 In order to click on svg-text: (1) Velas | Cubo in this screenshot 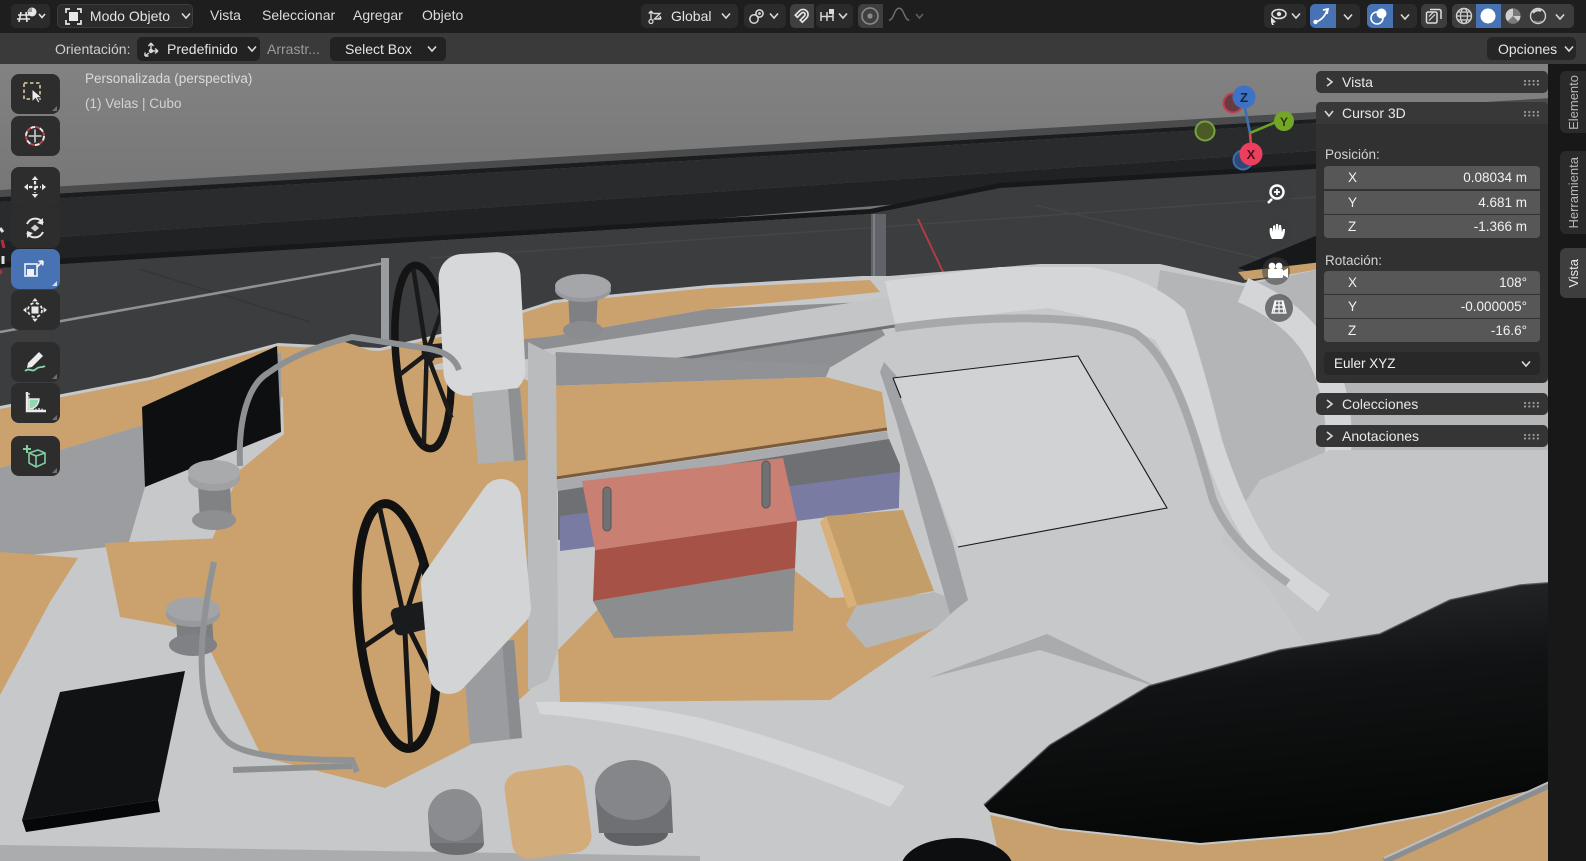, I will do `click(133, 103)`.